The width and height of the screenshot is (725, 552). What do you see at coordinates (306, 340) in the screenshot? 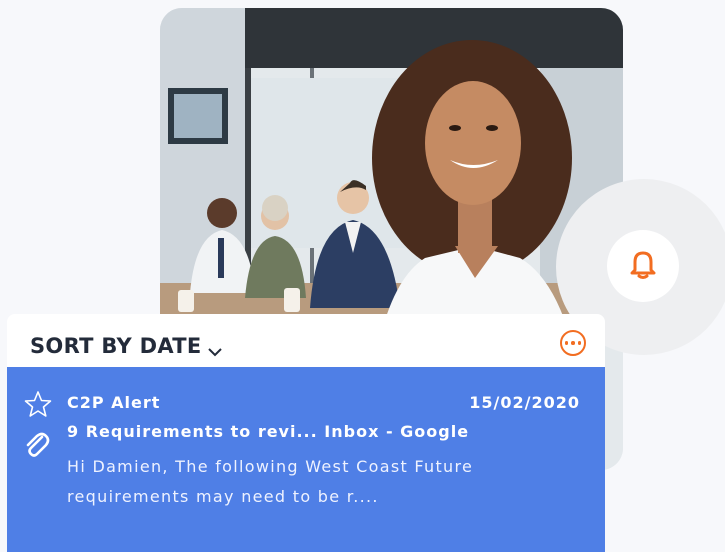
I see `sort-bar: SORT BY DATE` at bounding box center [306, 340].